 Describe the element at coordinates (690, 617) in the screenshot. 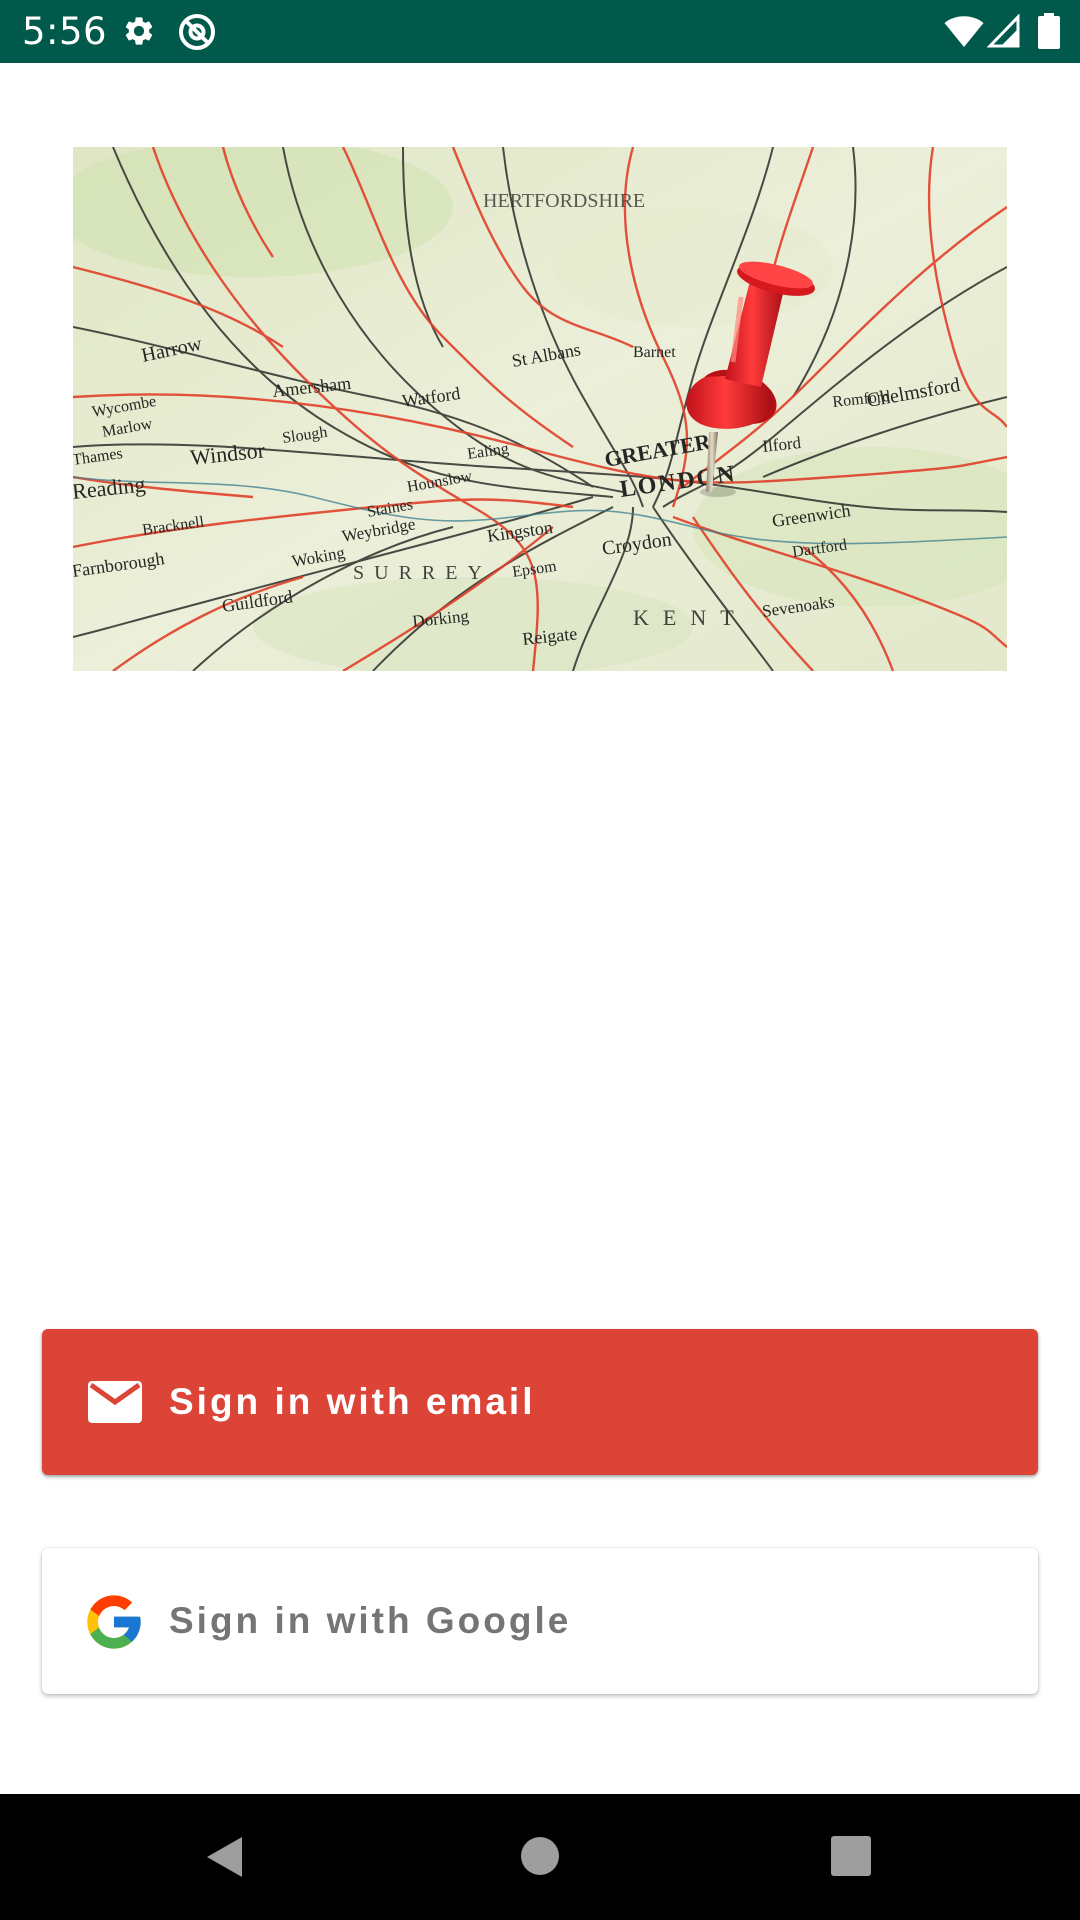

I see `map-label-kent: KENT` at that location.